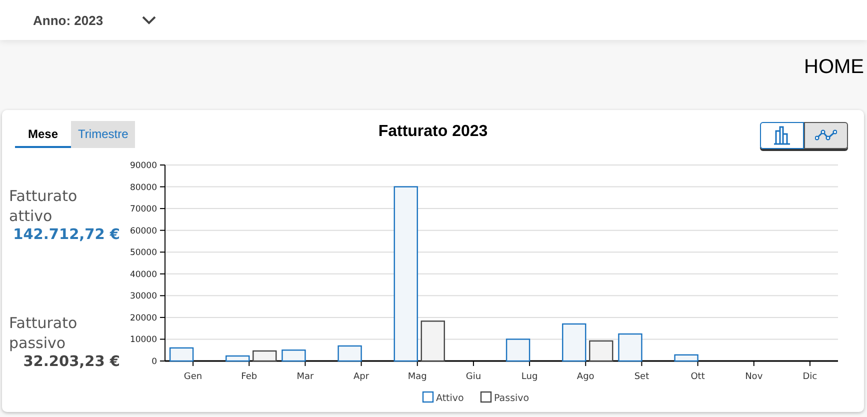 The width and height of the screenshot is (867, 417). What do you see at coordinates (512, 398) in the screenshot?
I see `legend-label: Passivo` at bounding box center [512, 398].